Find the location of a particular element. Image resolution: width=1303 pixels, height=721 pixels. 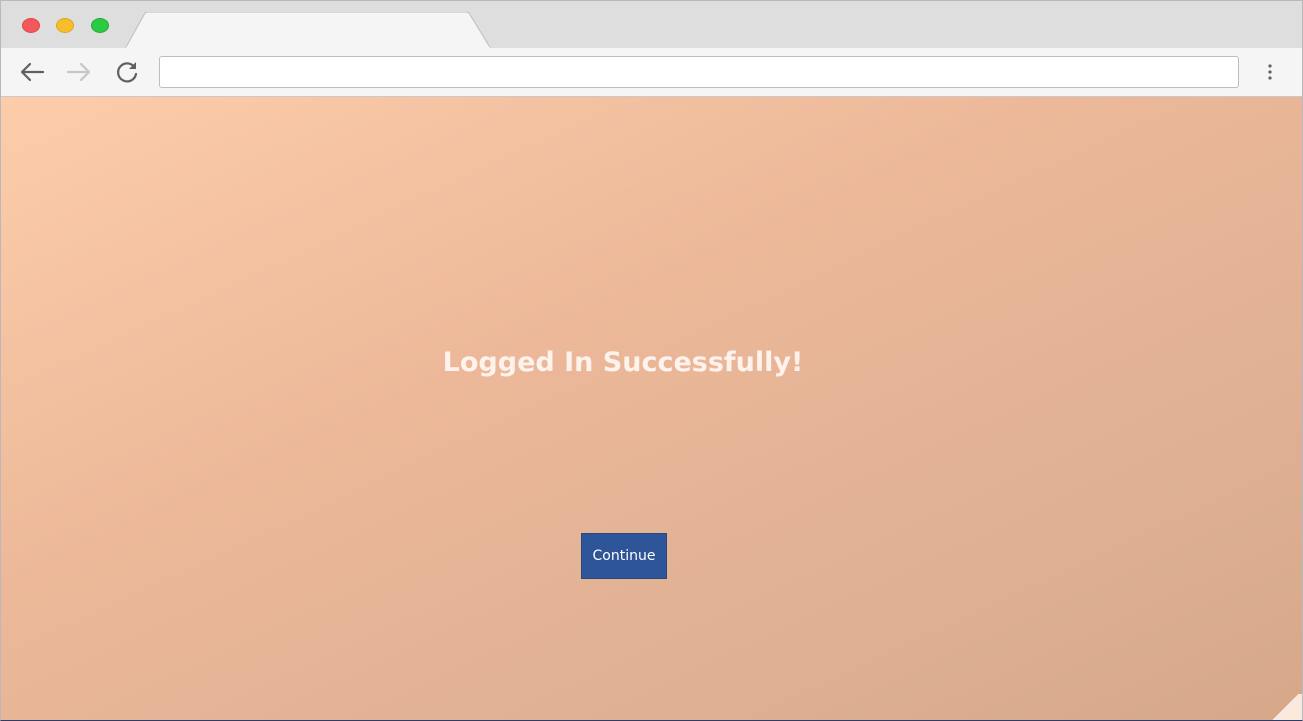

back-arrow-icon is located at coordinates (32, 72).